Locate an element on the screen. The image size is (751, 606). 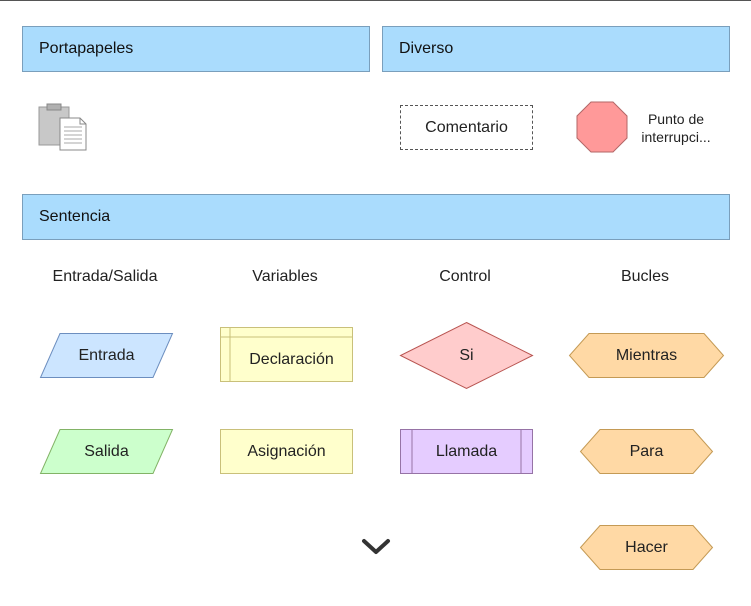
panel-statement: Sentencia is located at coordinates (376, 217).